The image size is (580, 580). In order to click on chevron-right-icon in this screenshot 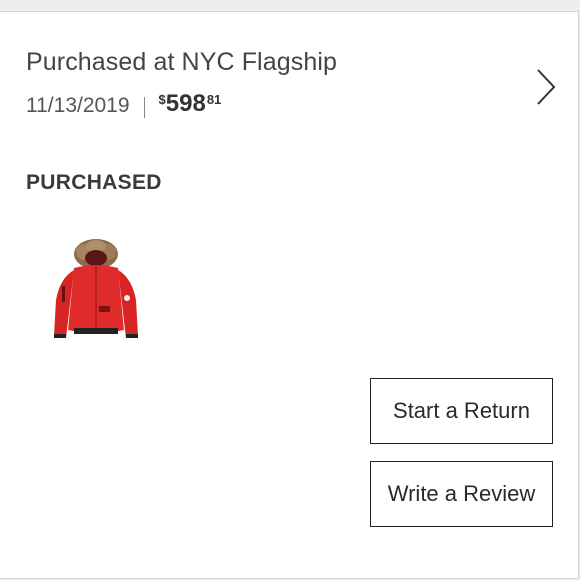, I will do `click(546, 87)`.